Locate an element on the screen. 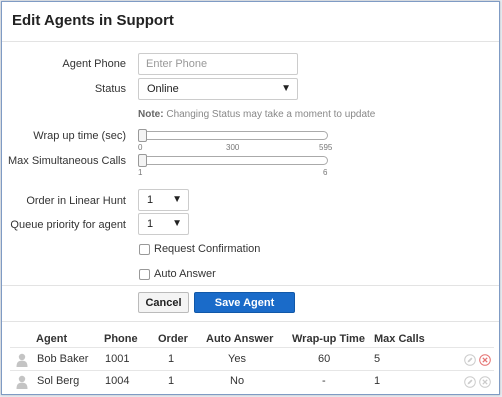 This screenshot has width=502, height=397. wrap-up-slider is located at coordinates (233, 135).